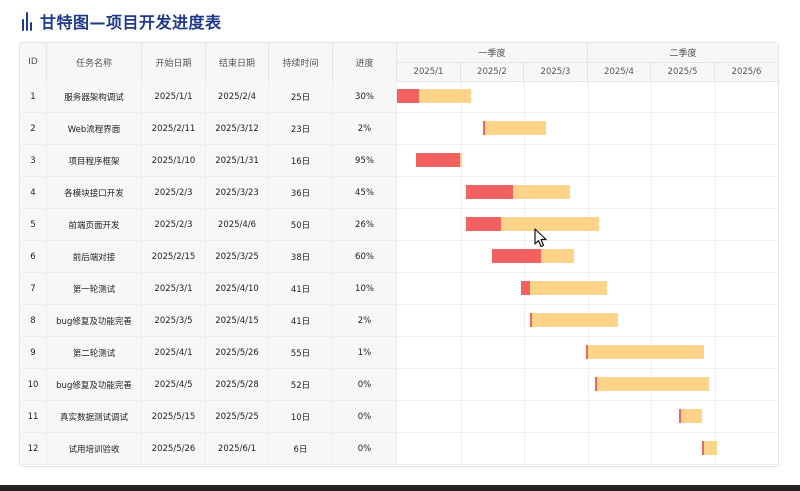 This screenshot has width=800, height=491. I want to click on task-duration-cell: 50日, so click(301, 224).